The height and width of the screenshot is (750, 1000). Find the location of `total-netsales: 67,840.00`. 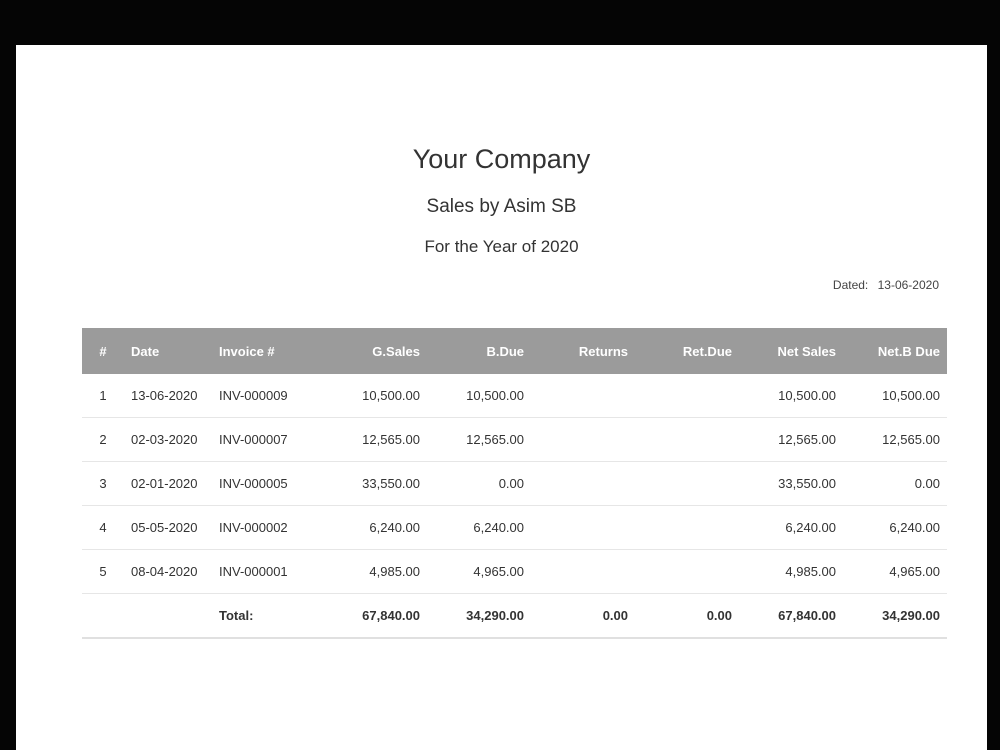

total-netsales: 67,840.00 is located at coordinates (791, 616).